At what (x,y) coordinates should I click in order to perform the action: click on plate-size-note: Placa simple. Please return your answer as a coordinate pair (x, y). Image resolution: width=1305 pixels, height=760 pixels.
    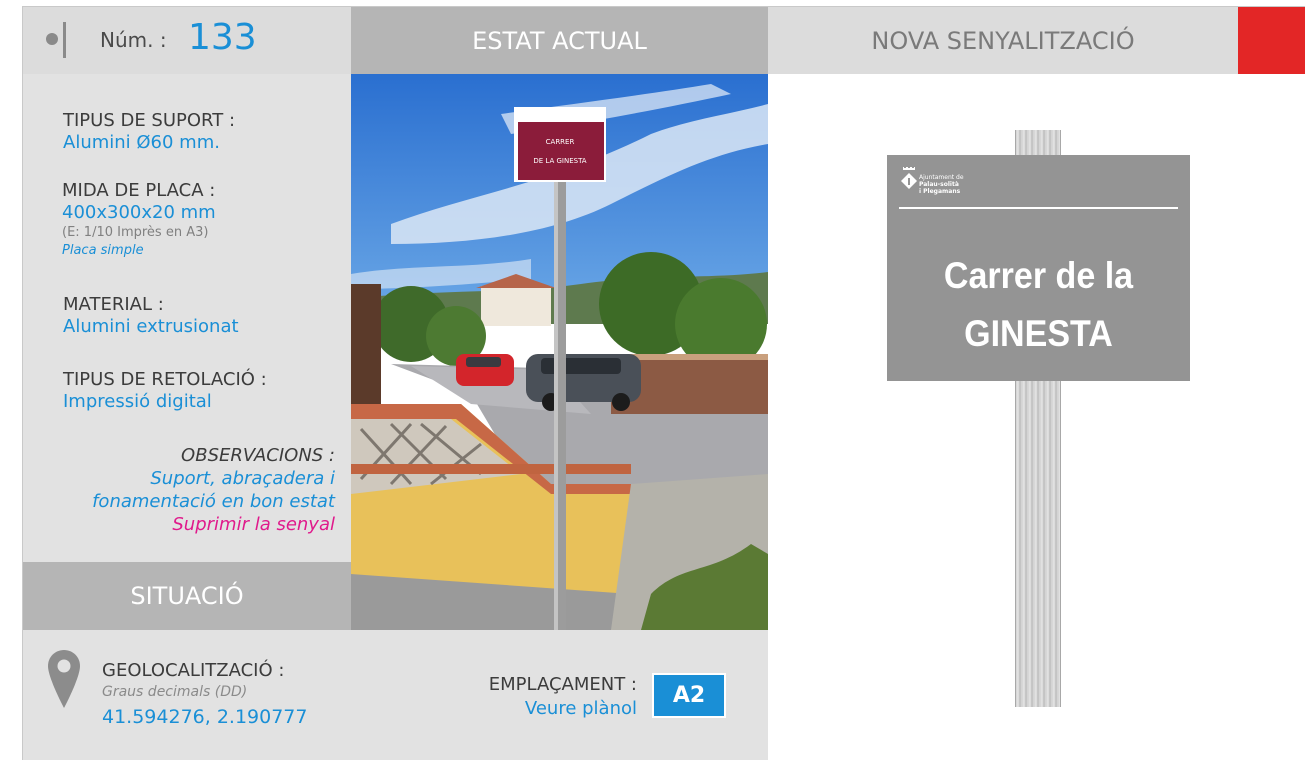
    Looking at the image, I should click on (103, 250).